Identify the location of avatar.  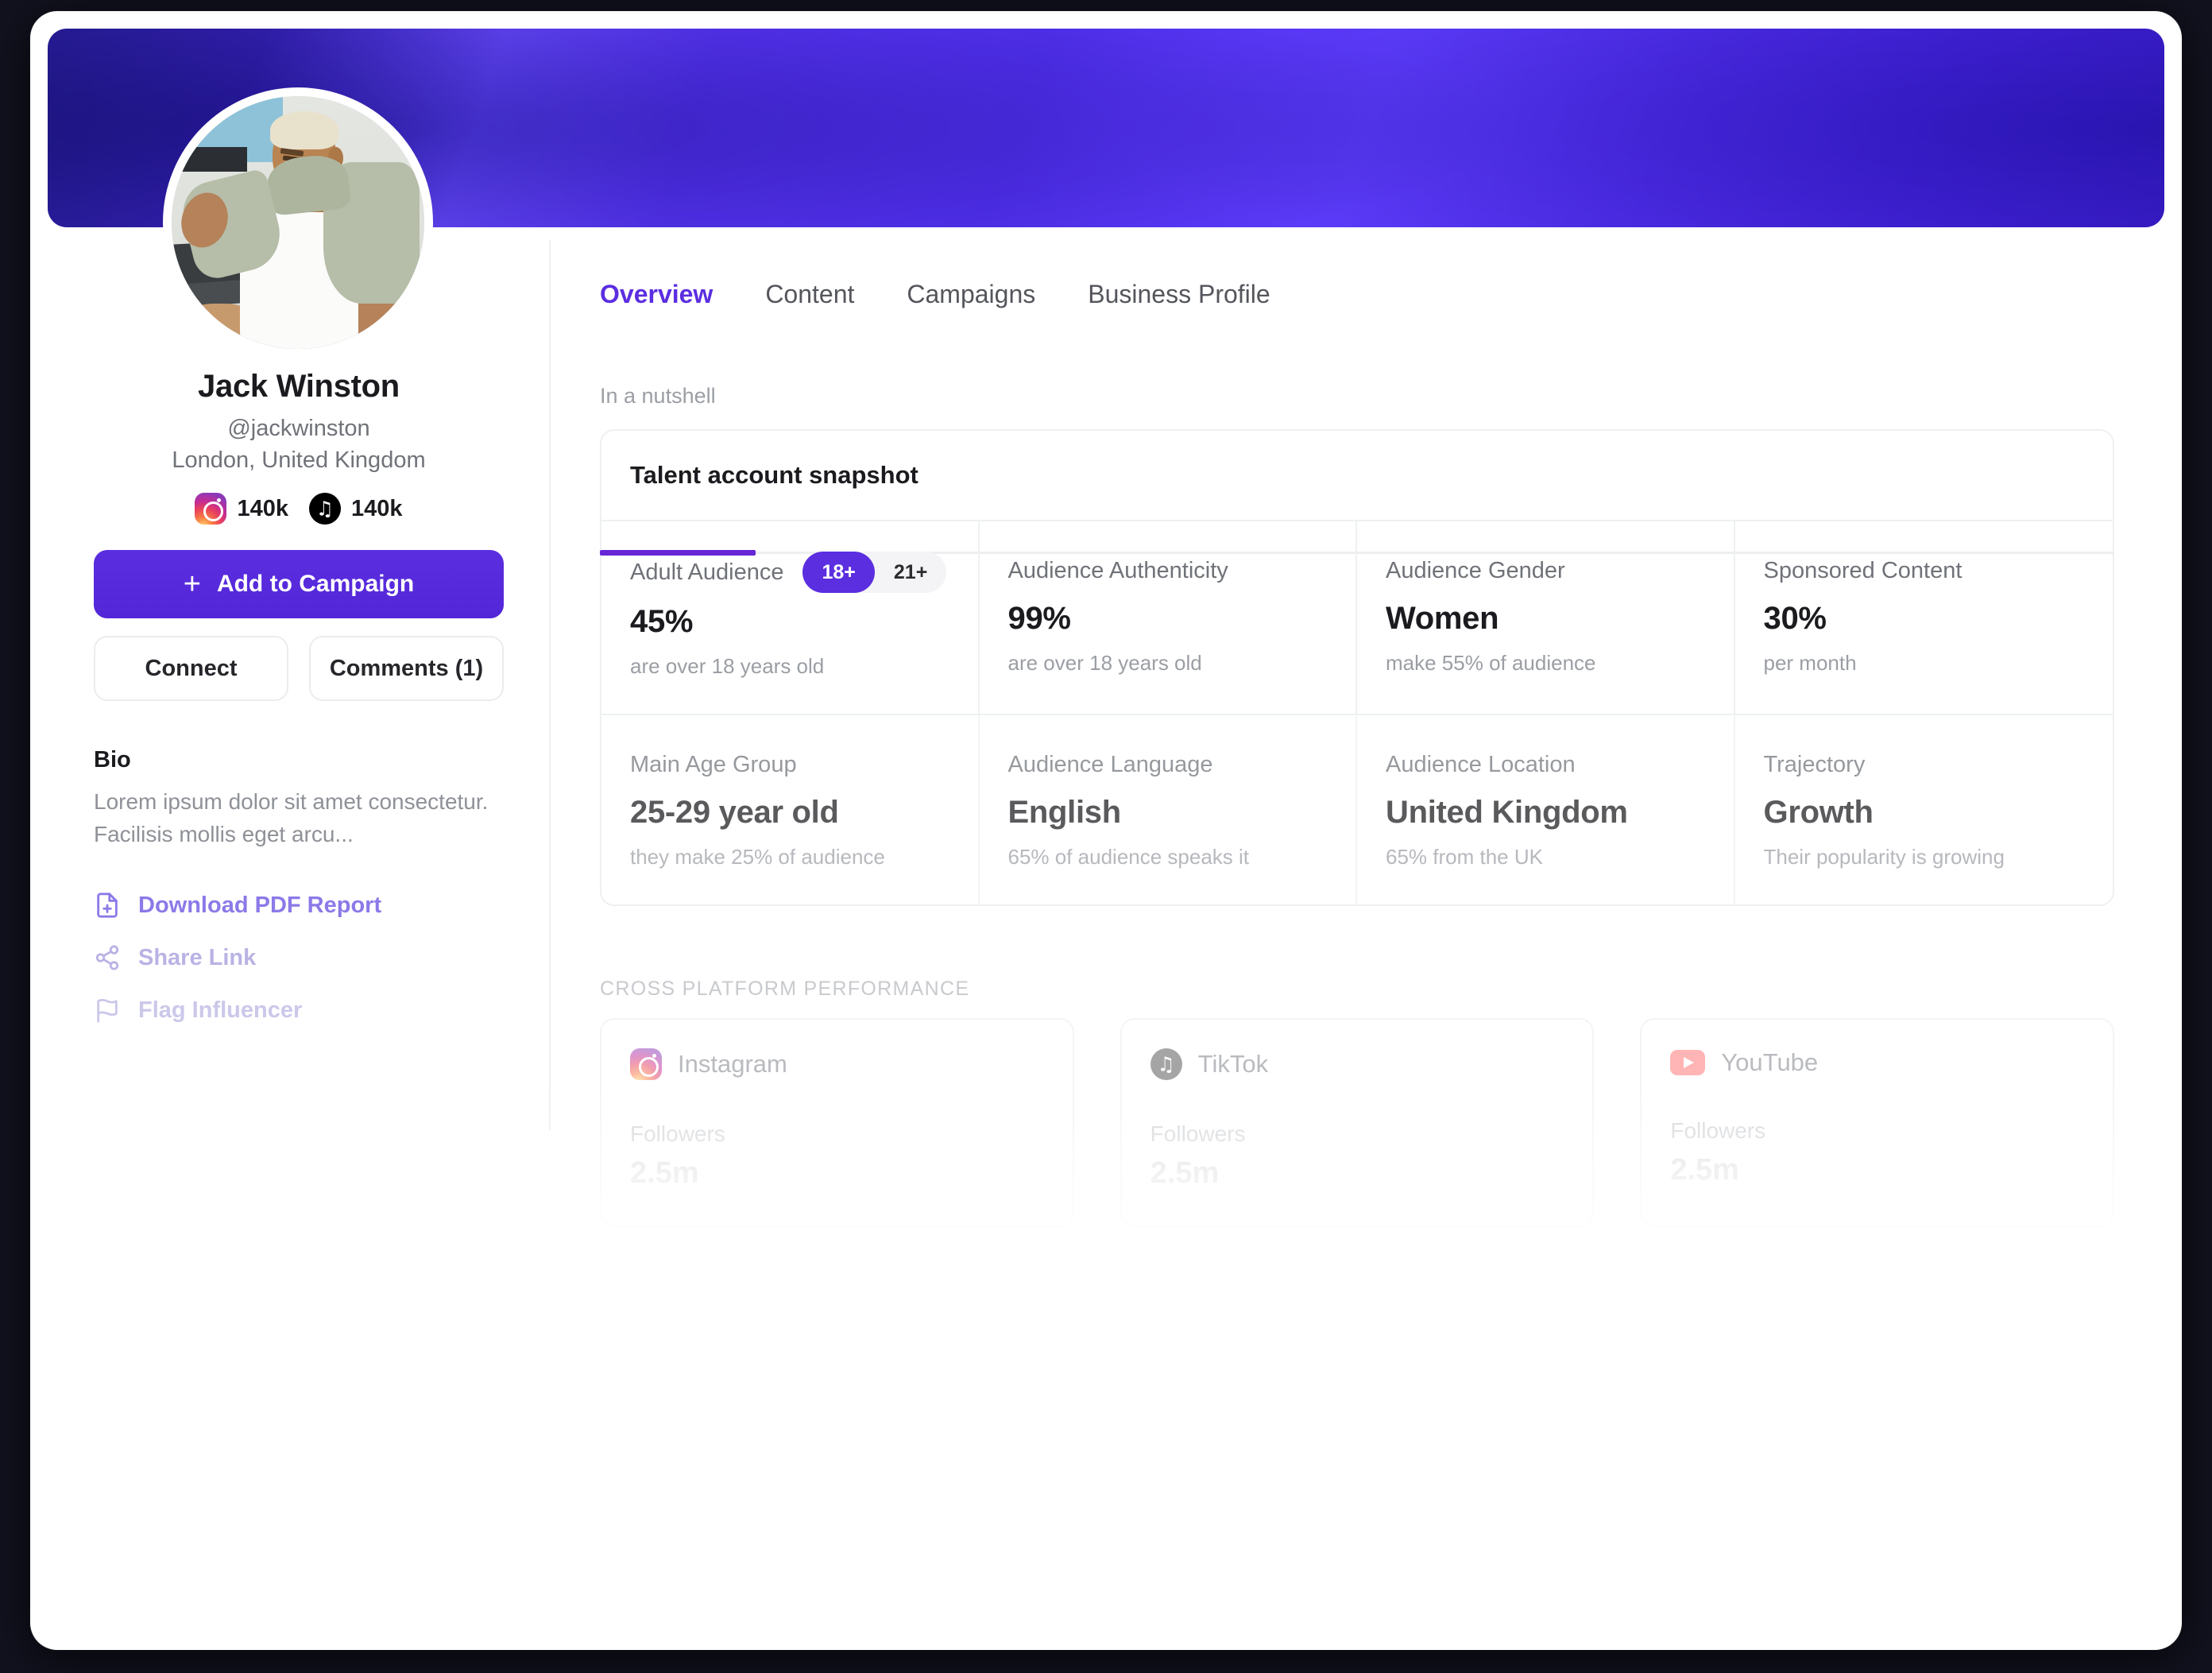
(298, 222).